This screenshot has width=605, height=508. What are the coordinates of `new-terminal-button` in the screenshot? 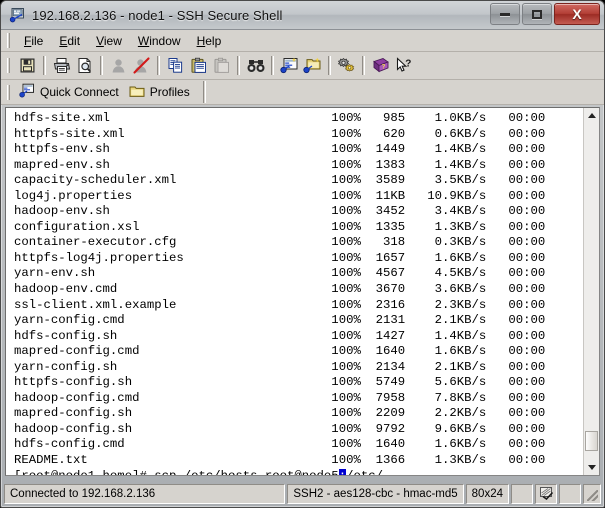 It's located at (289, 66).